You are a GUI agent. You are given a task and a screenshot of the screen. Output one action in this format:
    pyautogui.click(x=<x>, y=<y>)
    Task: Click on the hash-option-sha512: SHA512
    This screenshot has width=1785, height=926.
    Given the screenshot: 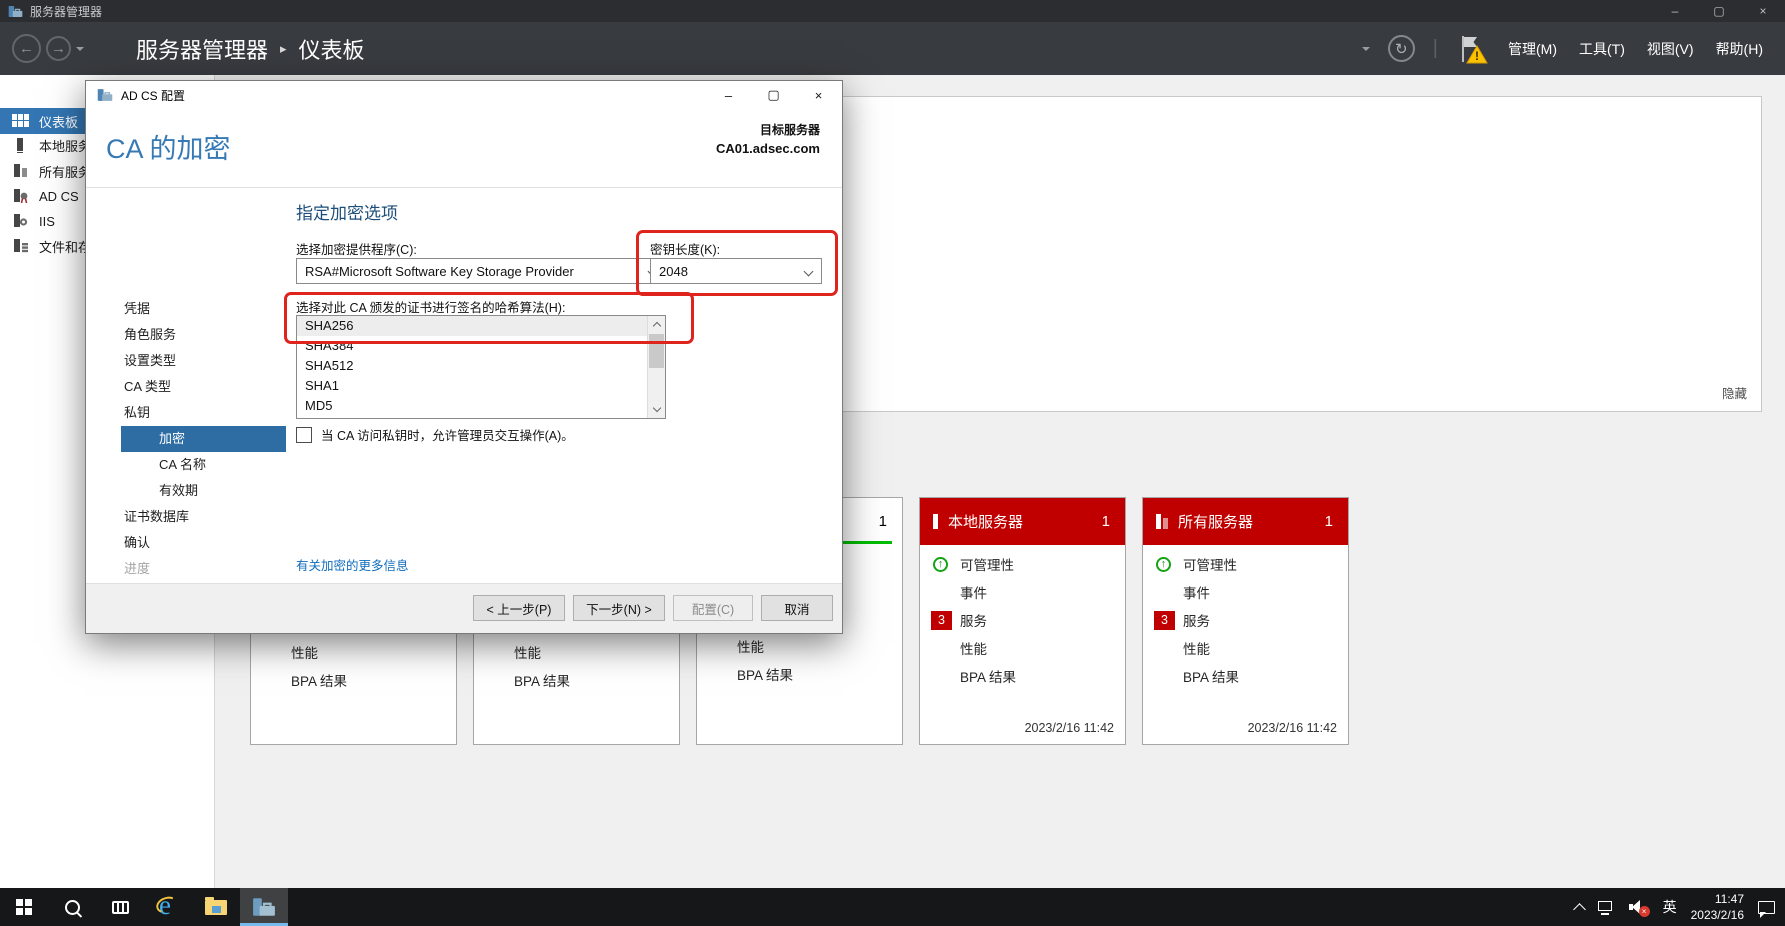 What is the action you would take?
    pyautogui.click(x=481, y=366)
    